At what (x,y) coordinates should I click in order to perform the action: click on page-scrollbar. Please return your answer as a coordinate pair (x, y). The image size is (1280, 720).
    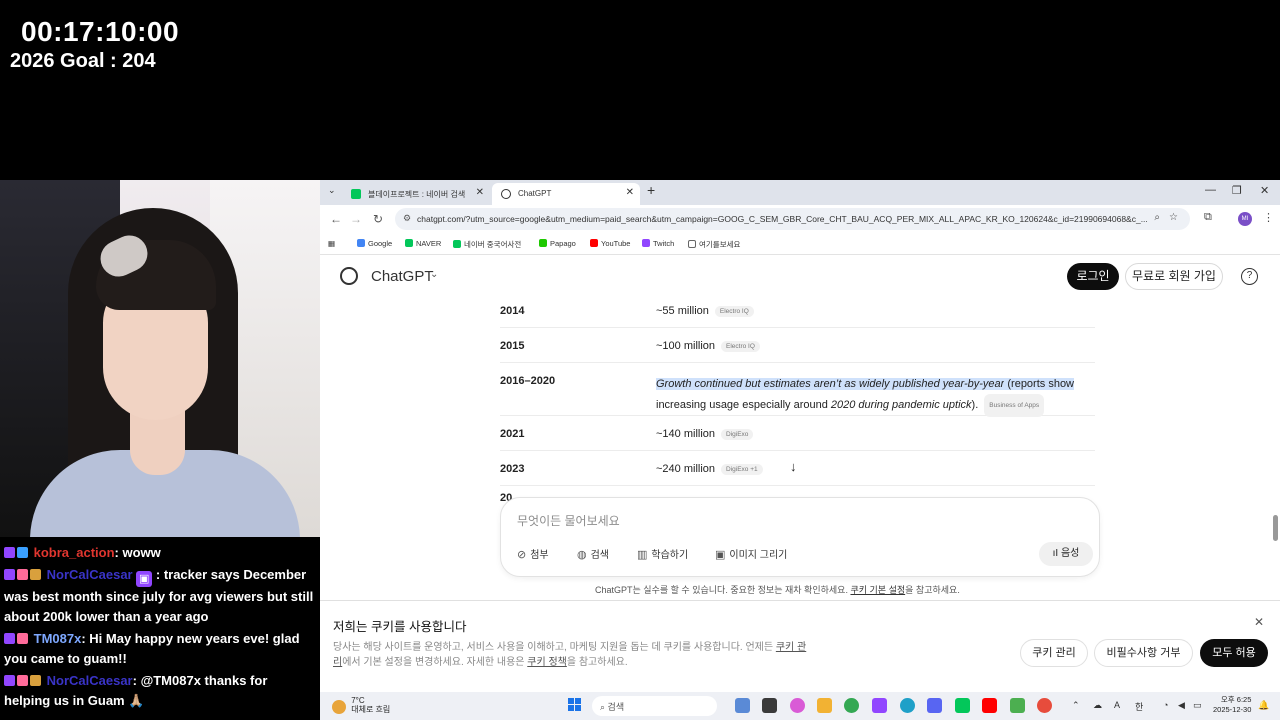
    Looking at the image, I should click on (1275, 427).